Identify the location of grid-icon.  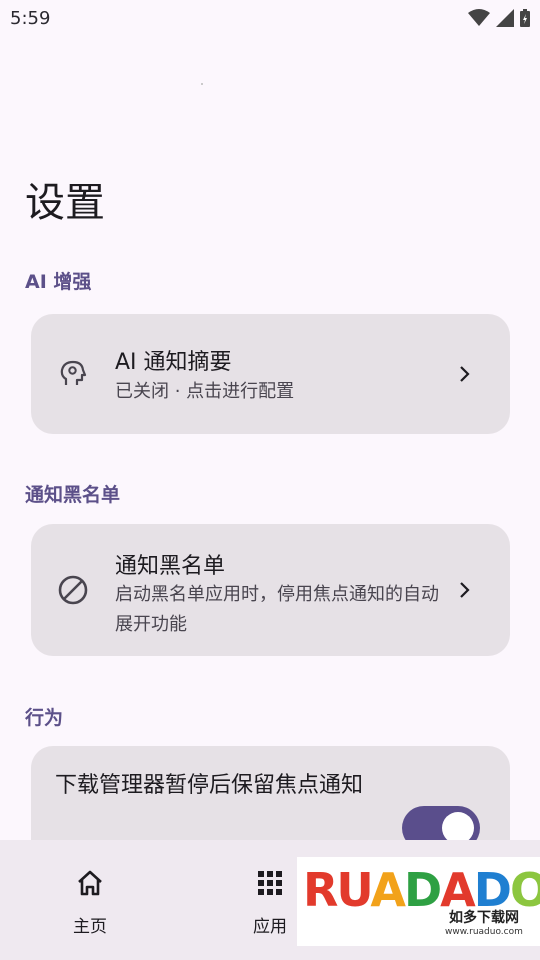
(270, 883).